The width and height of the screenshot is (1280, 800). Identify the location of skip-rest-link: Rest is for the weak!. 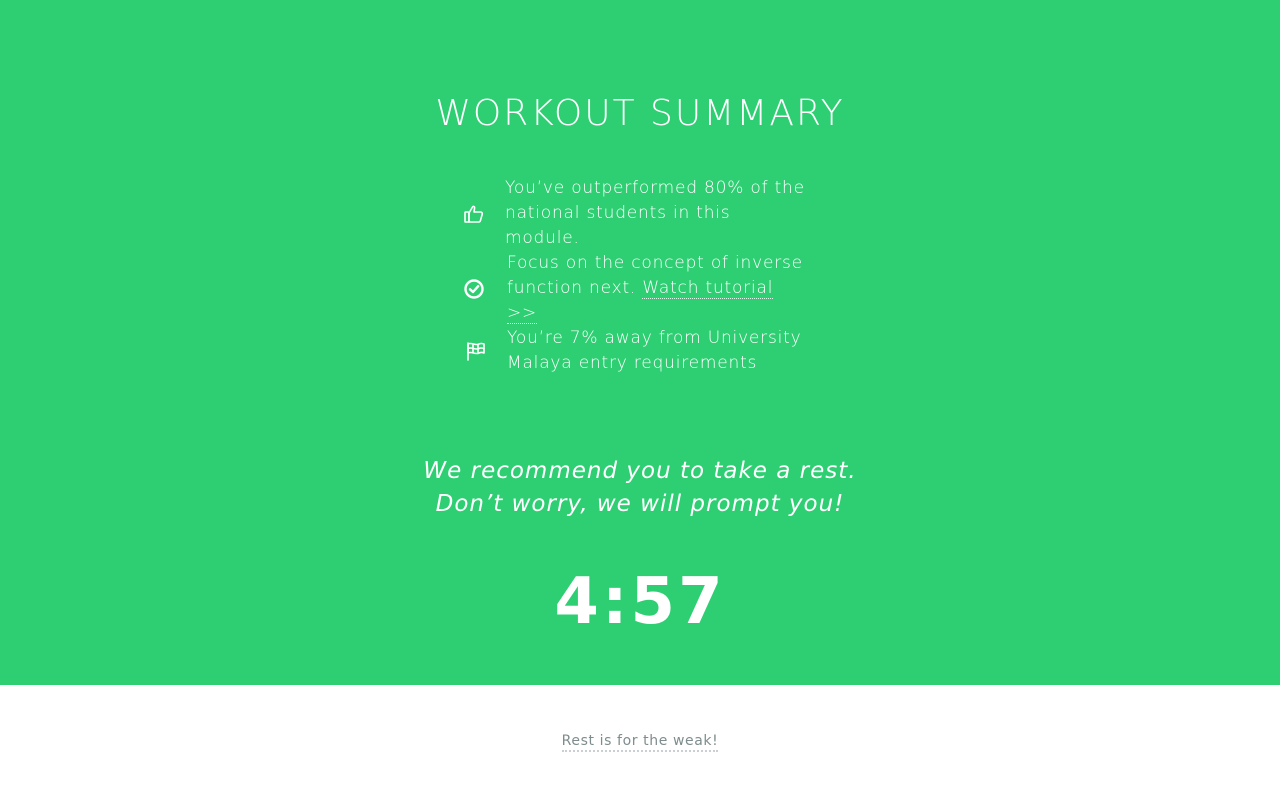
(640, 742).